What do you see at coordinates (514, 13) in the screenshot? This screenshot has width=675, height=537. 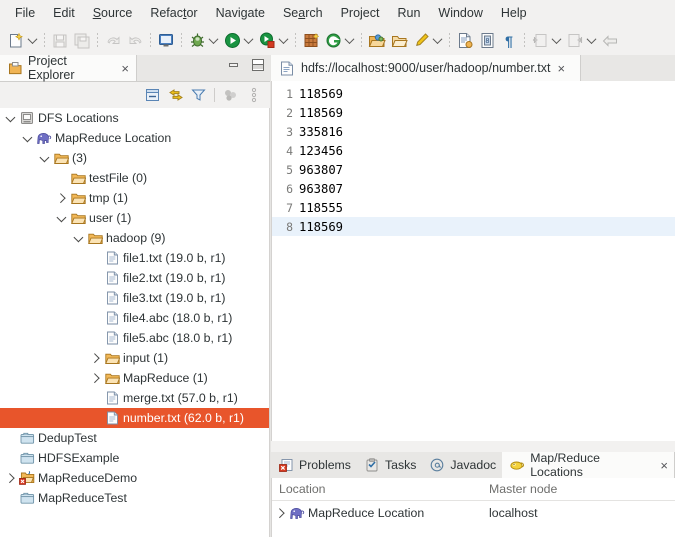 I see `menu-help: Help` at bounding box center [514, 13].